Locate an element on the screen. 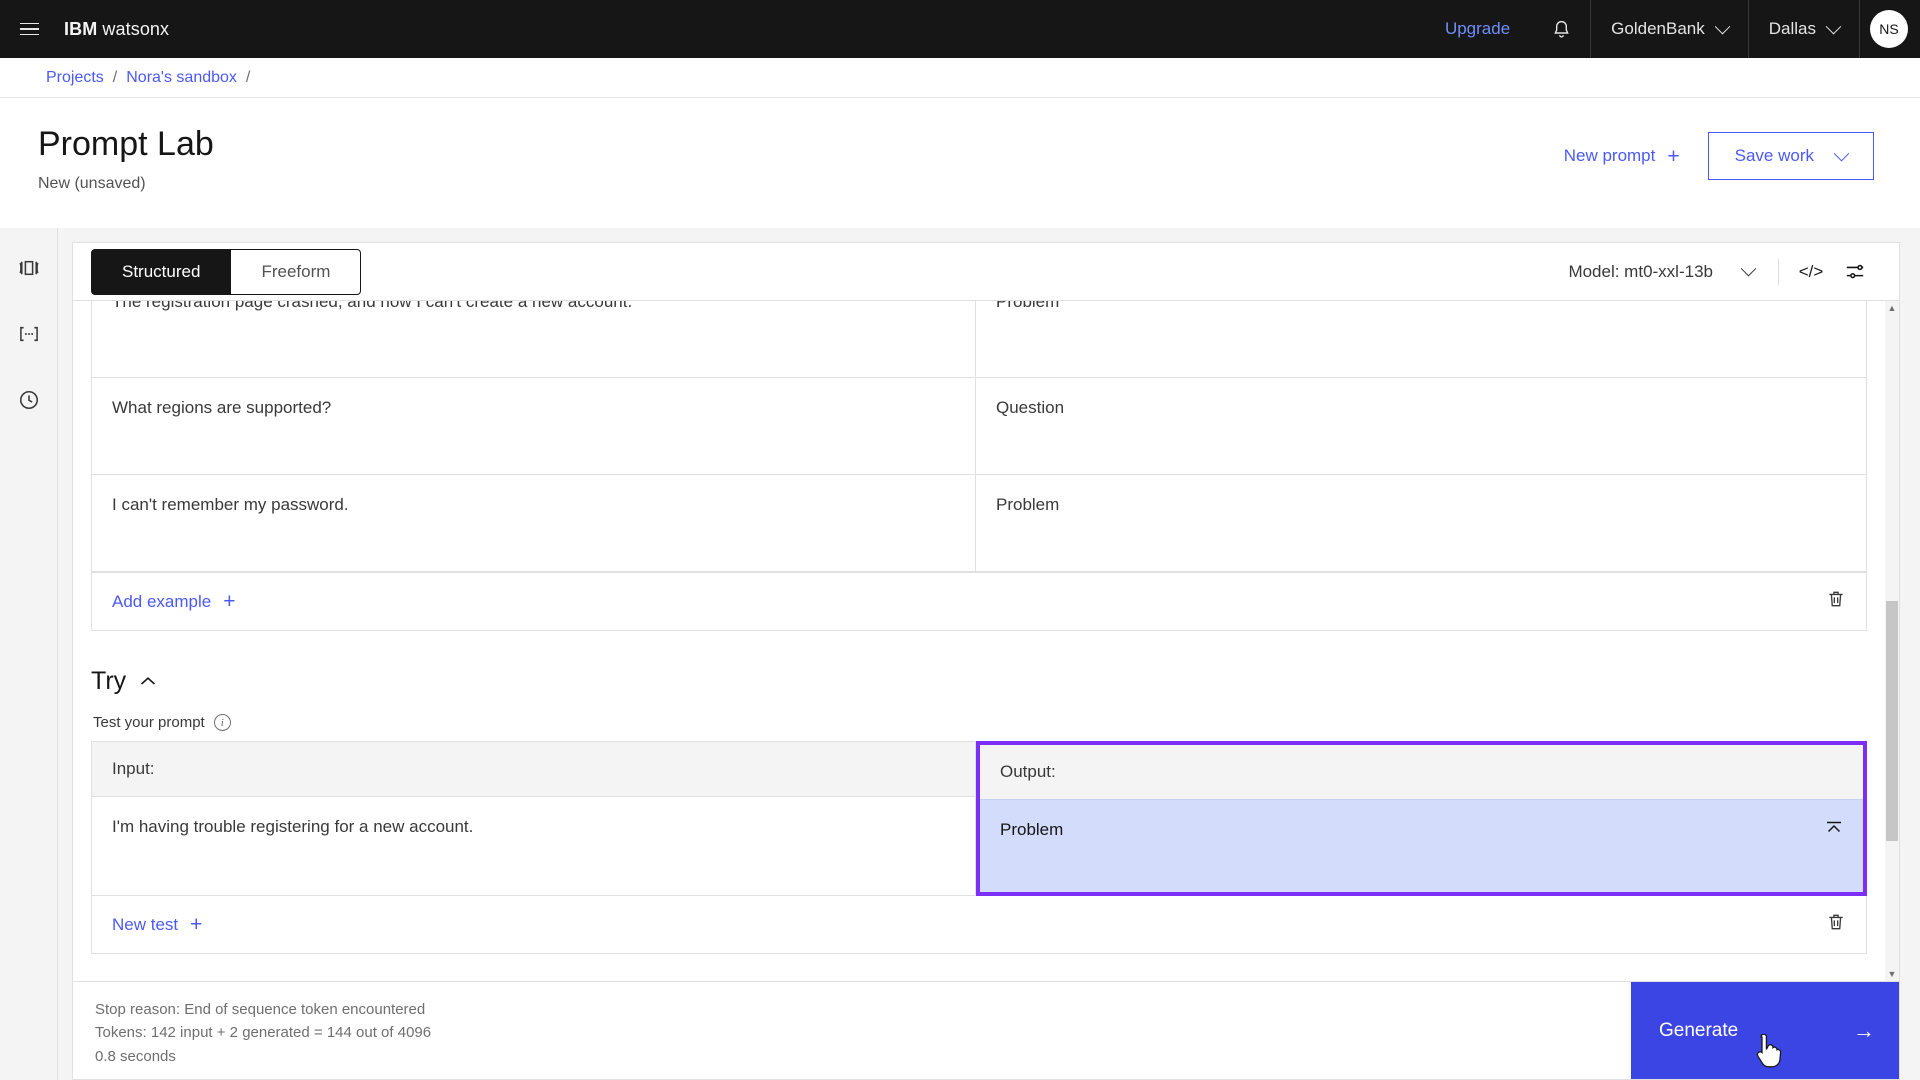 This screenshot has width=1920, height=1080. page-title-block: Prompt Lab New (unsaved) is located at coordinates (126, 159).